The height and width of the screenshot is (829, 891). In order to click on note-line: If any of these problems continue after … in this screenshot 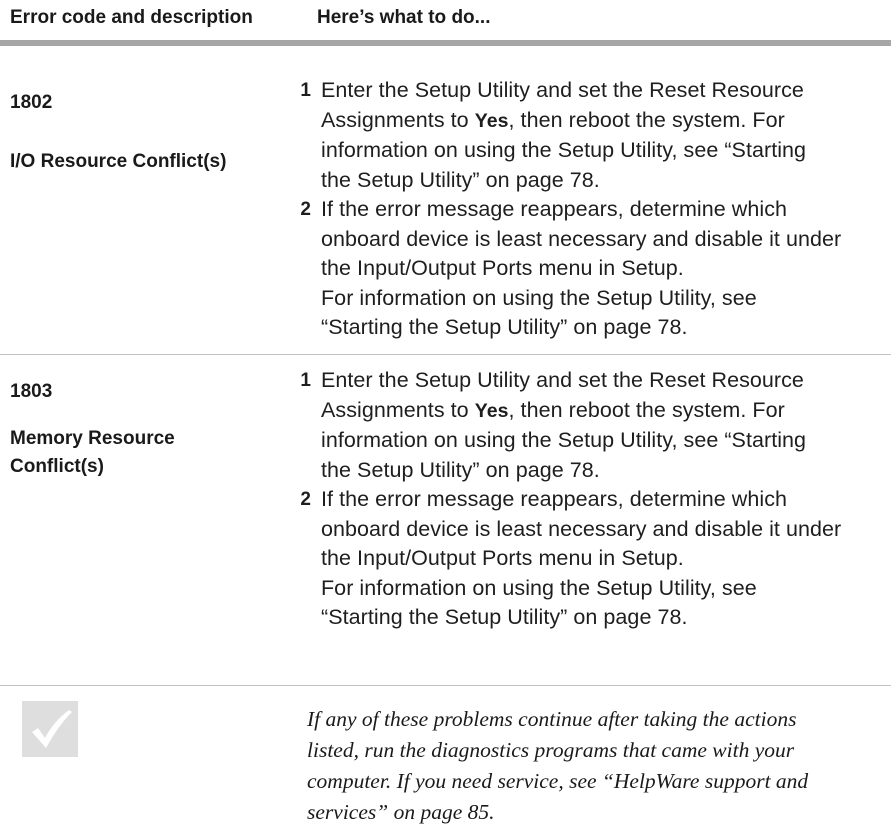, I will do `click(552, 719)`.